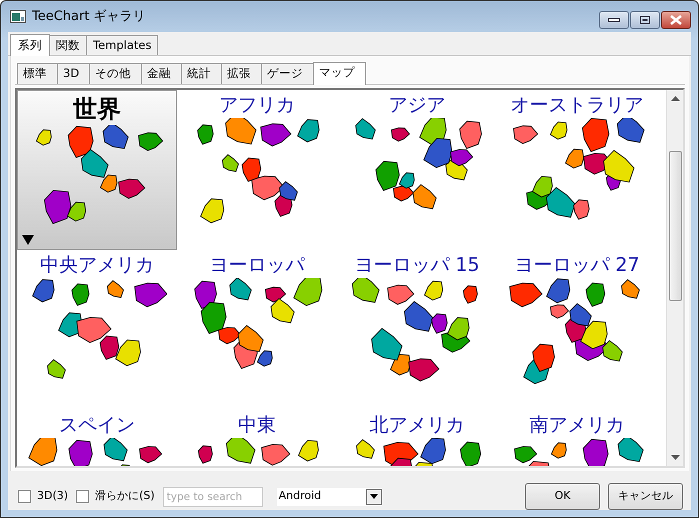 The image size is (699, 518). Describe the element at coordinates (97, 425) in the screenshot. I see `tile-label: スペイン` at that location.